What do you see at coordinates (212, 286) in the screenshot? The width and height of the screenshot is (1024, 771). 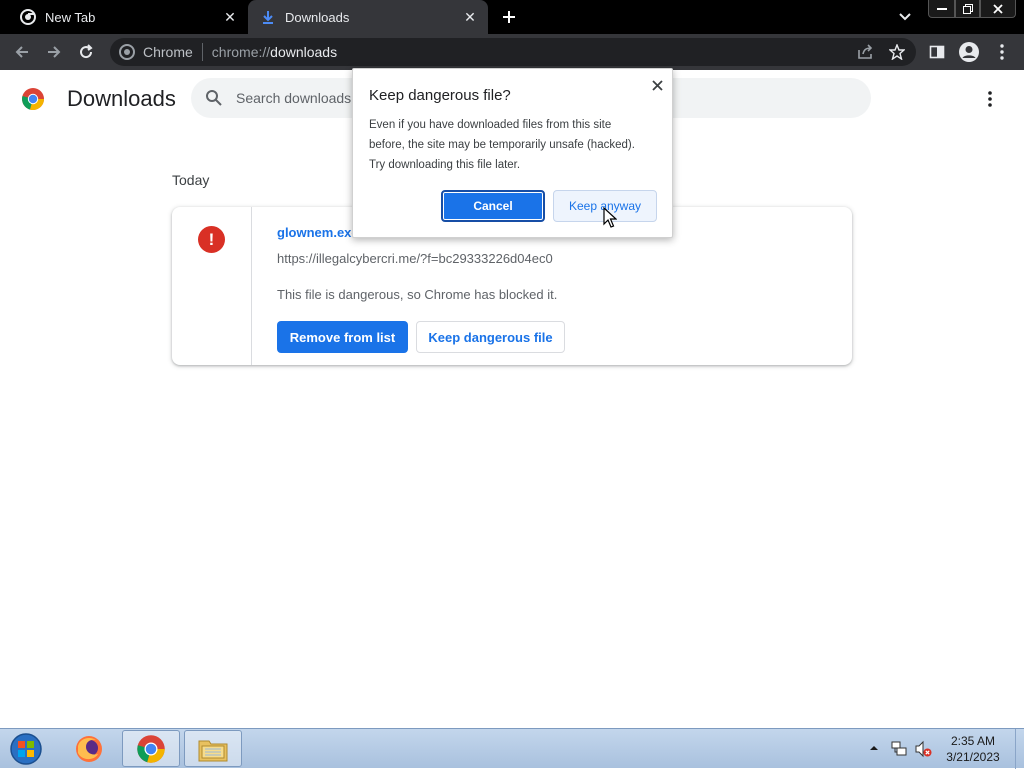 I see `file-icon-column: !` at bounding box center [212, 286].